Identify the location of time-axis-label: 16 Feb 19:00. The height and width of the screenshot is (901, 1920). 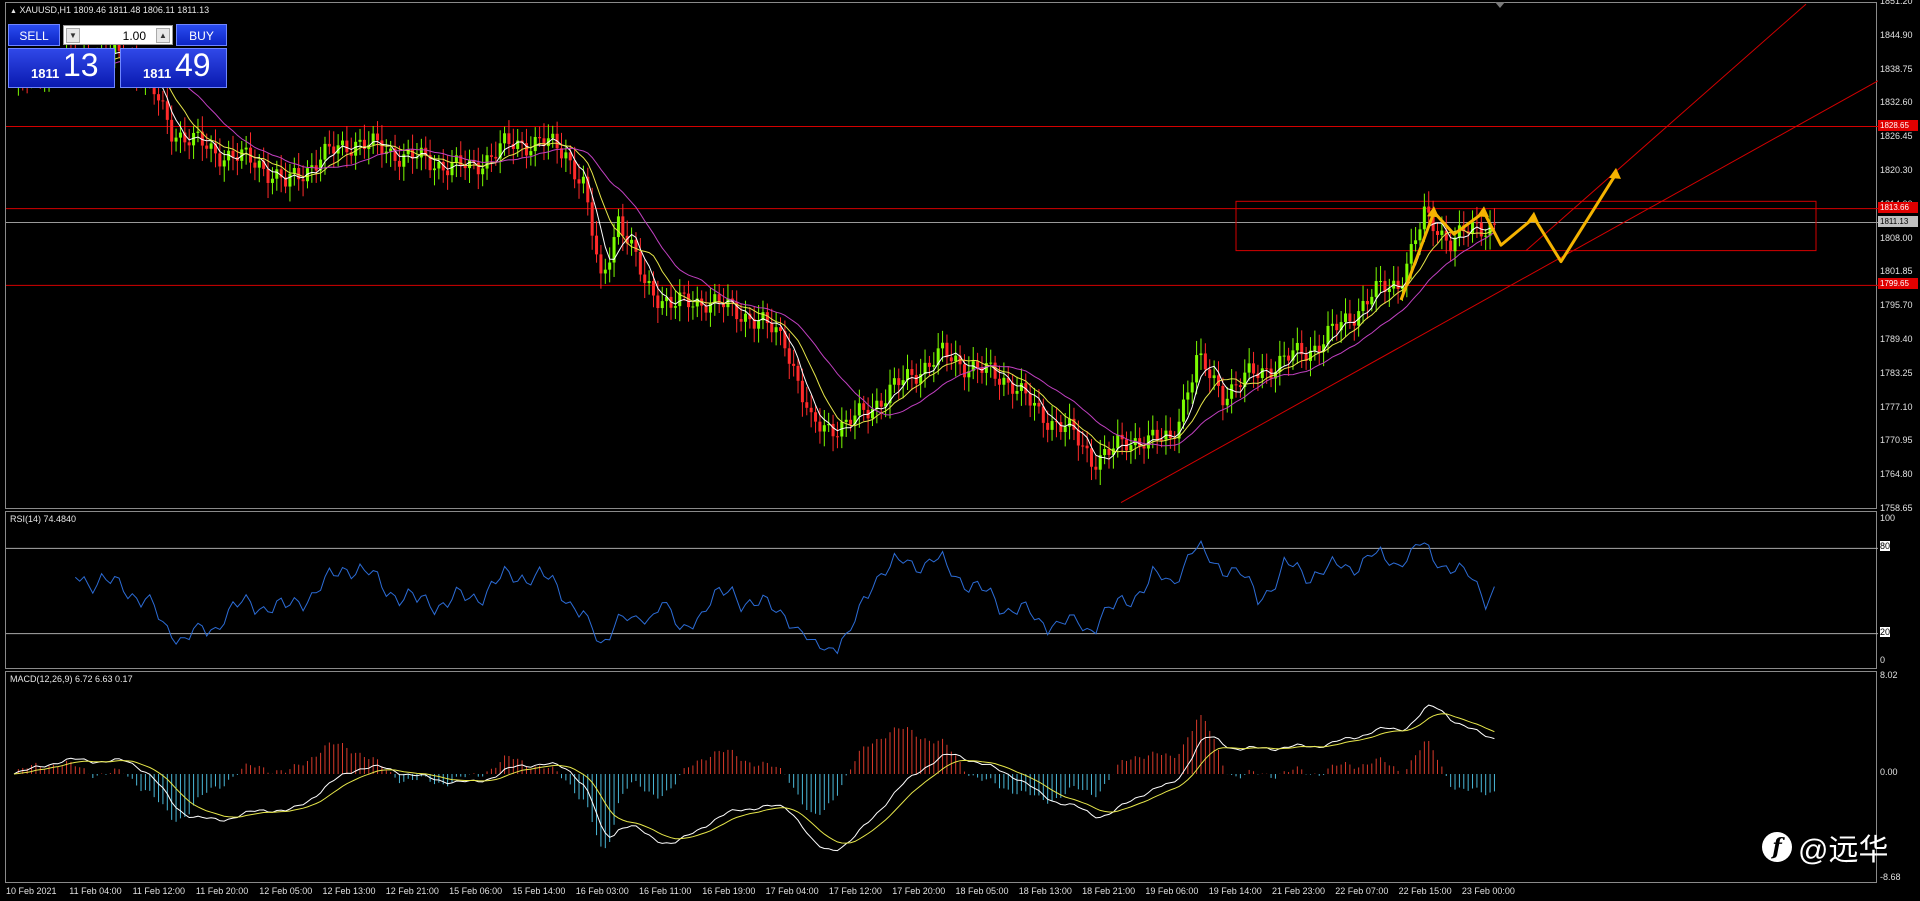
(729, 891).